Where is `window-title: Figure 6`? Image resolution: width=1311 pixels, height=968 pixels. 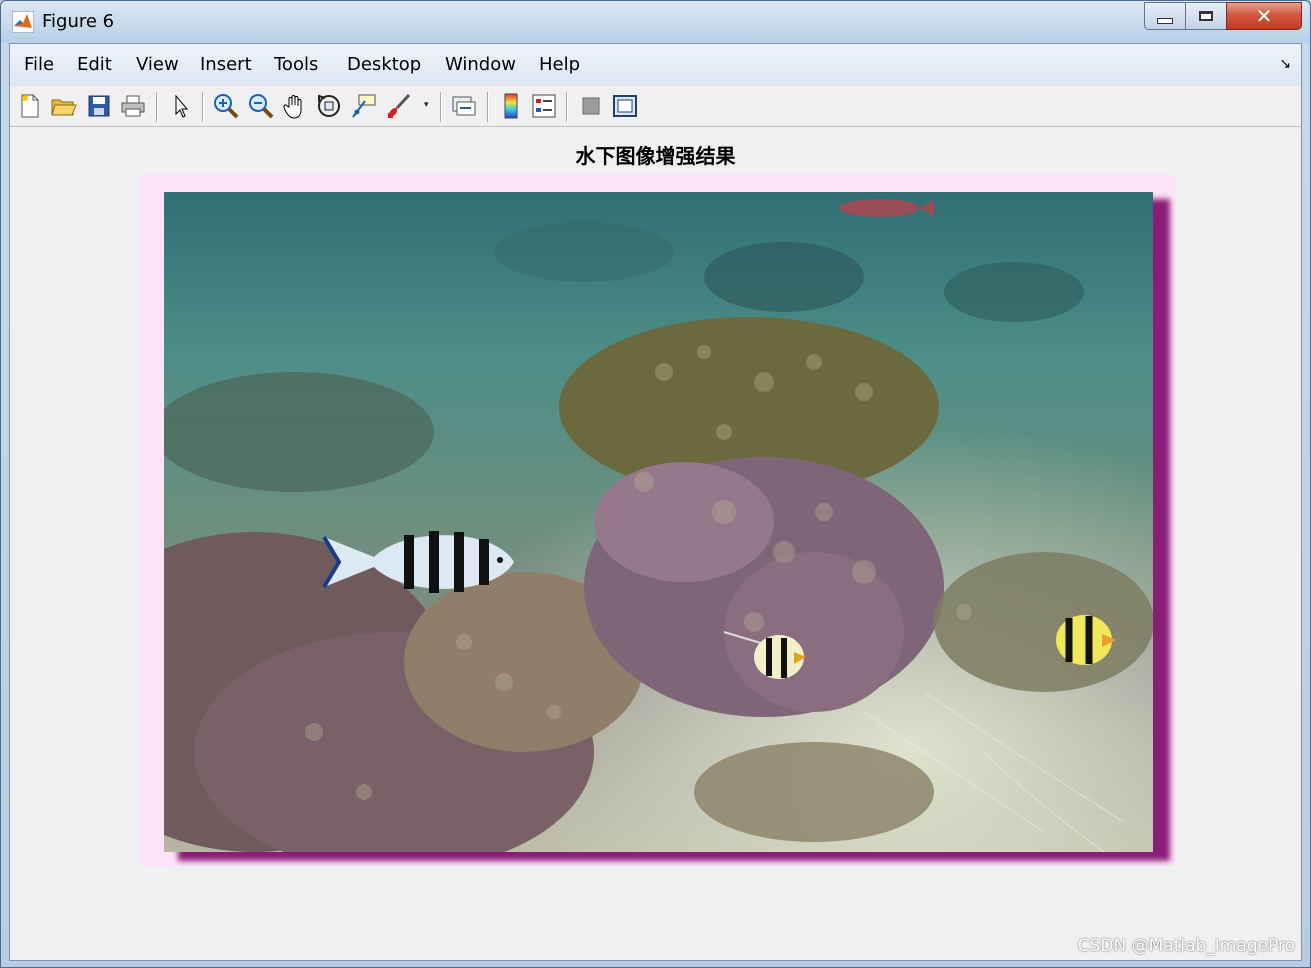 window-title: Figure 6 is located at coordinates (78, 21).